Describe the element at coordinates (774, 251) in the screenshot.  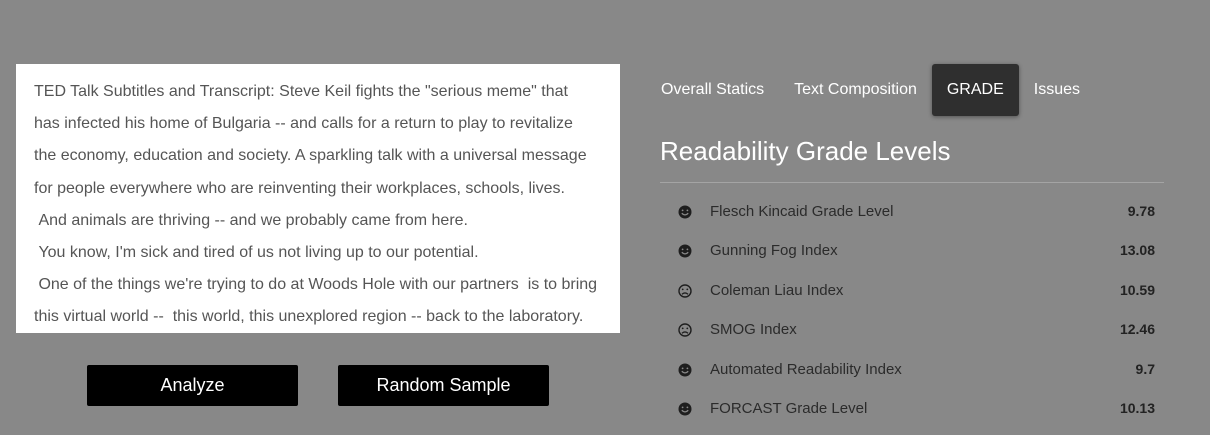
I see `grade-label: Gunning Fog Index` at that location.